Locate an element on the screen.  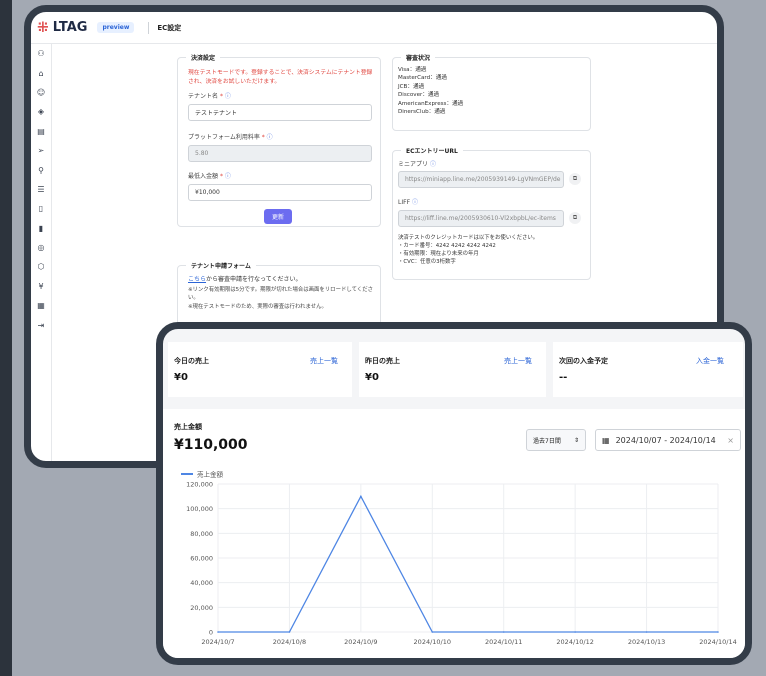
logo: ⁜ LTAG preview is located at coordinates (86, 28).